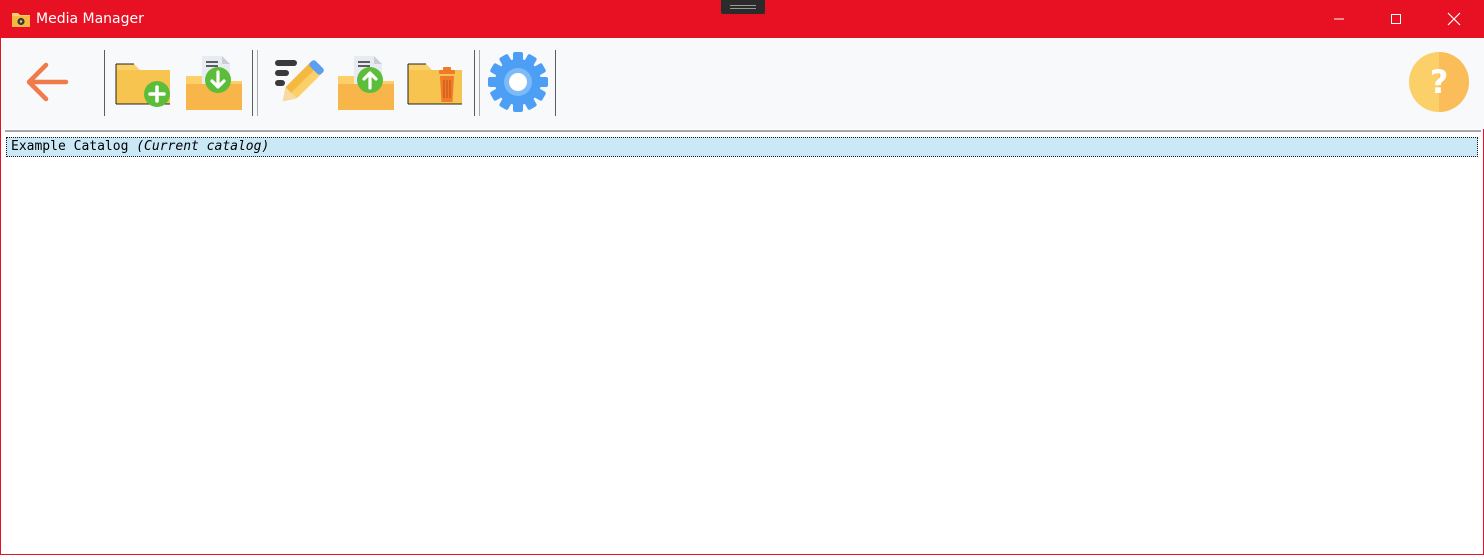 This screenshot has width=1484, height=555. I want to click on back-button, so click(47, 82).